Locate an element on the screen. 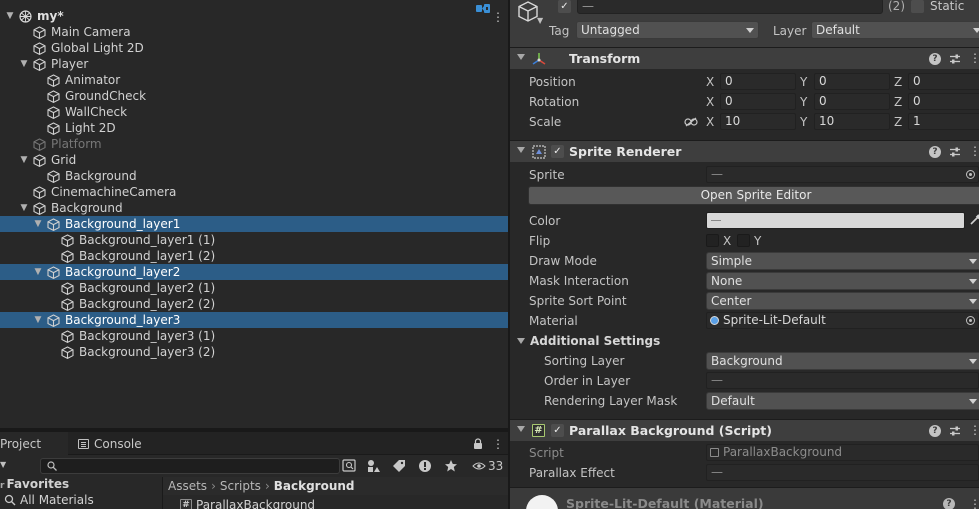 This screenshot has height=509, width=979. rotation-x-axis-label: X is located at coordinates (710, 102).